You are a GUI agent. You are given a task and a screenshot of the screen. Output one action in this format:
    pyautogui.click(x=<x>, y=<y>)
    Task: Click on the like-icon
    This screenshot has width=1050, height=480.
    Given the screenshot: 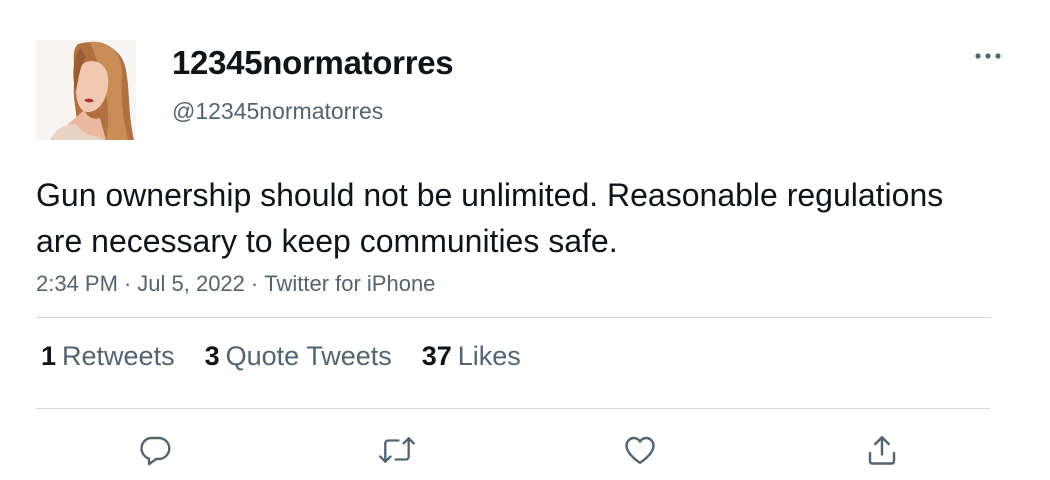 What is the action you would take?
    pyautogui.click(x=640, y=450)
    